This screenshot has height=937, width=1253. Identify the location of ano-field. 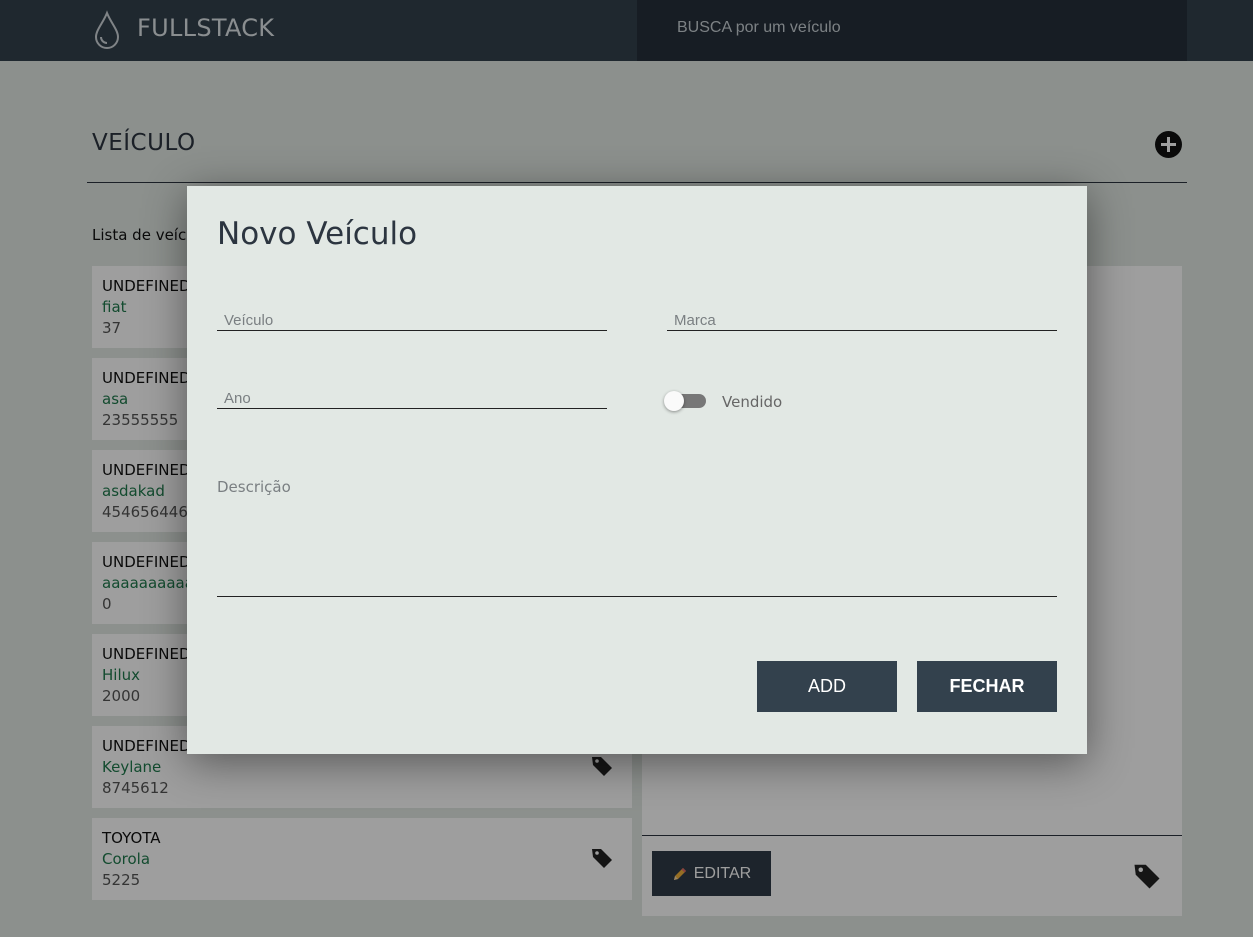
(412, 393).